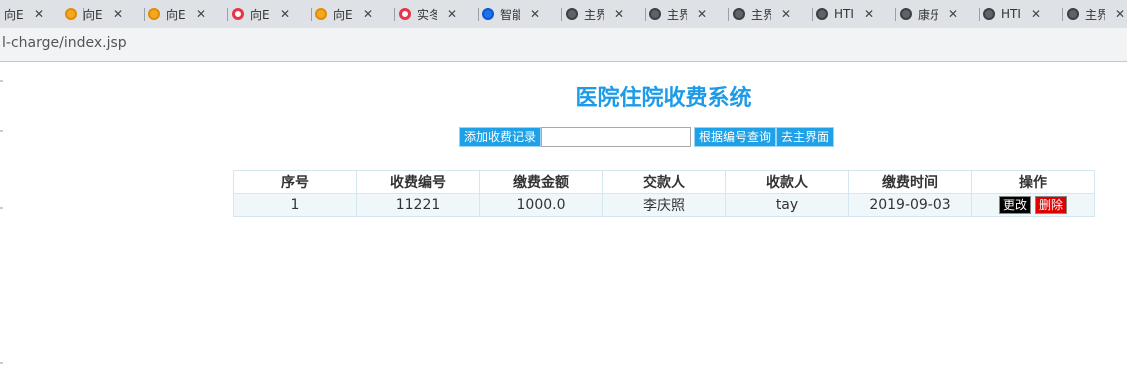 The width and height of the screenshot is (1127, 389). I want to click on cell-receiver: tay, so click(787, 205).